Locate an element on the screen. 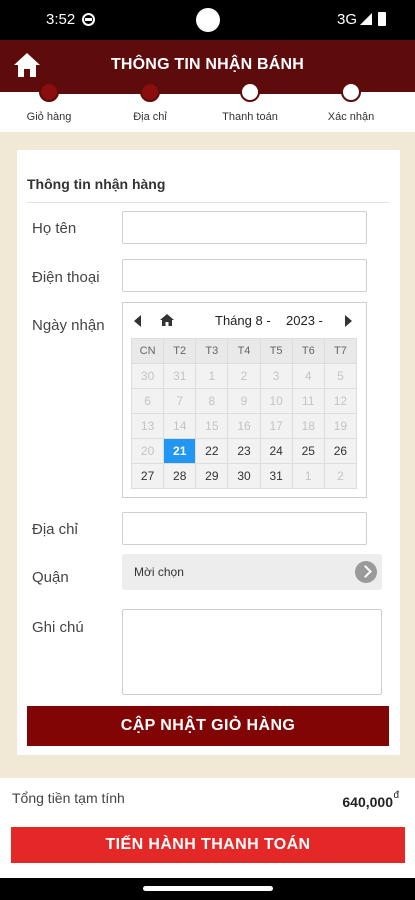 The width and height of the screenshot is (415, 900). name-input is located at coordinates (244, 227).